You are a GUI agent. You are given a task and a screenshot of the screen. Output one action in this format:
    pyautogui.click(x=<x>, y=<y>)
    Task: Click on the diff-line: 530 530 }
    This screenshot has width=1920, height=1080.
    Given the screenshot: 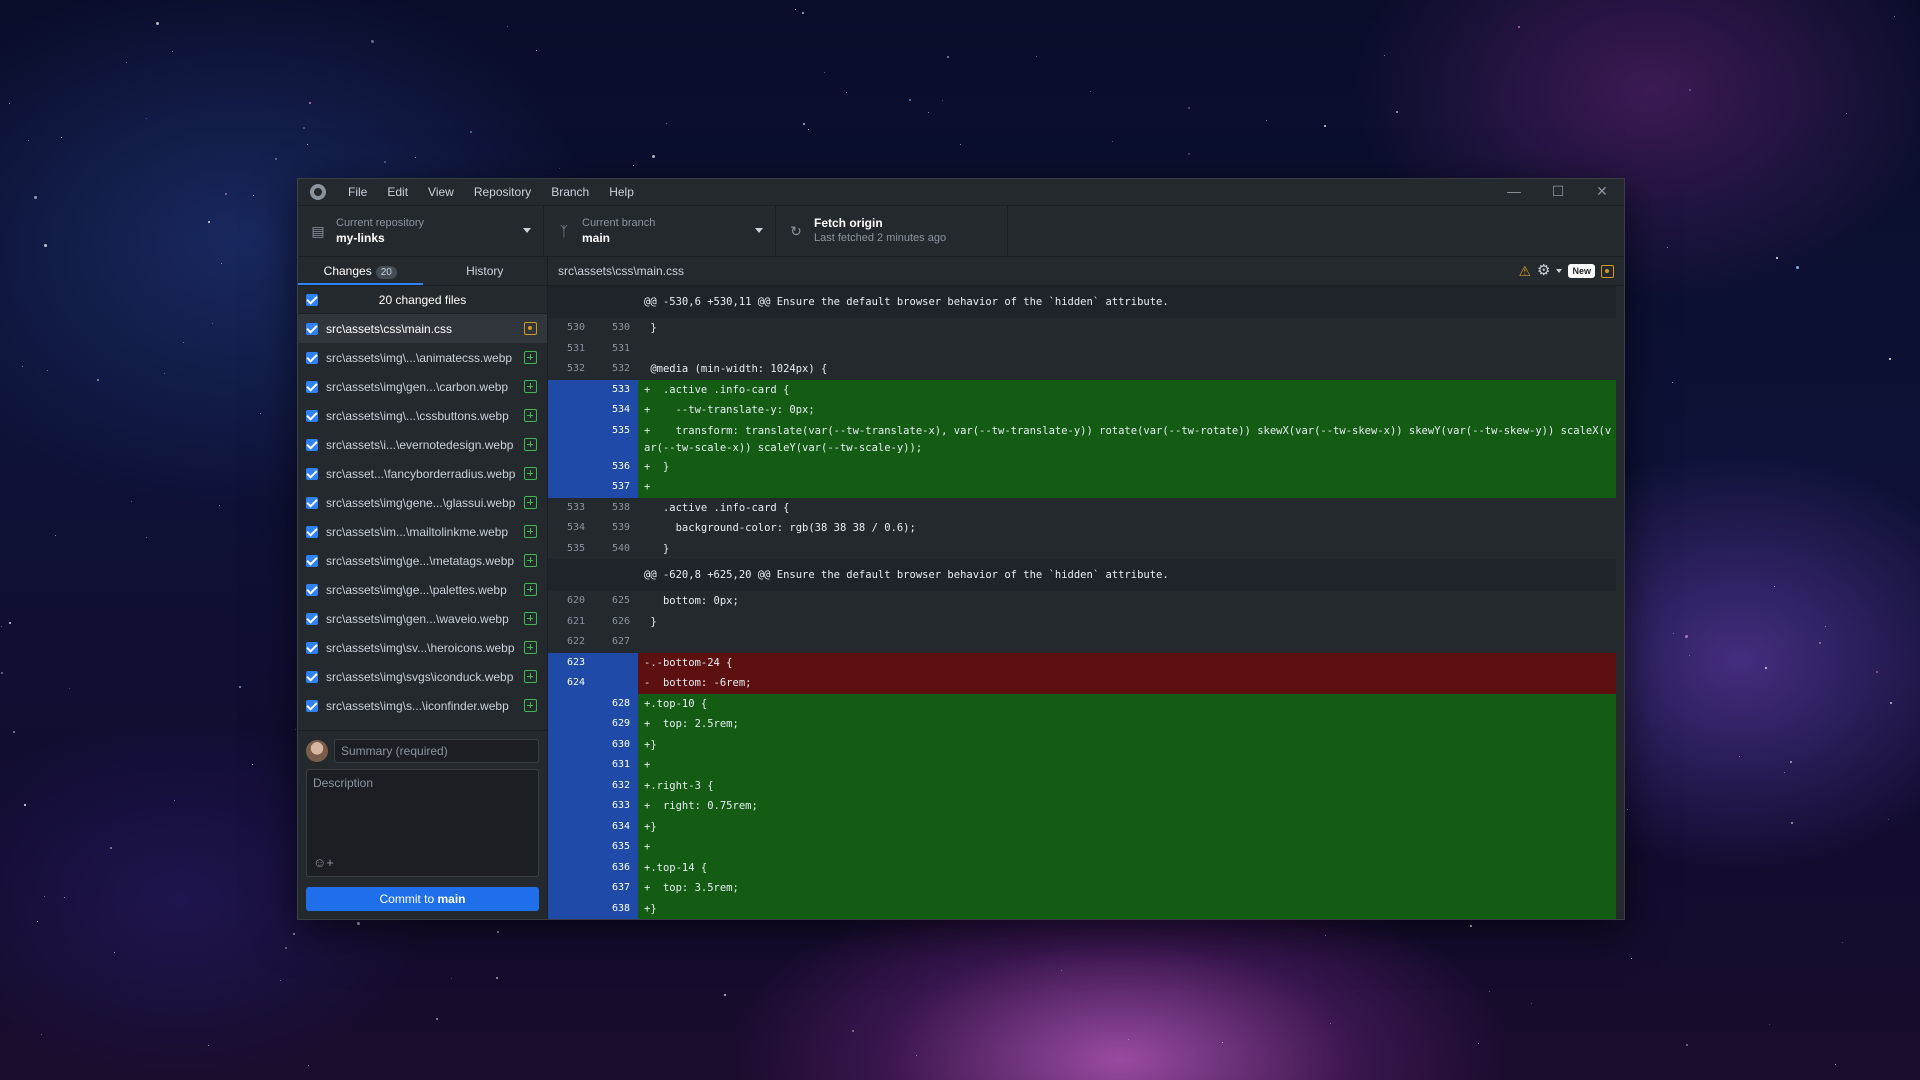 What is the action you would take?
    pyautogui.click(x=1086, y=328)
    